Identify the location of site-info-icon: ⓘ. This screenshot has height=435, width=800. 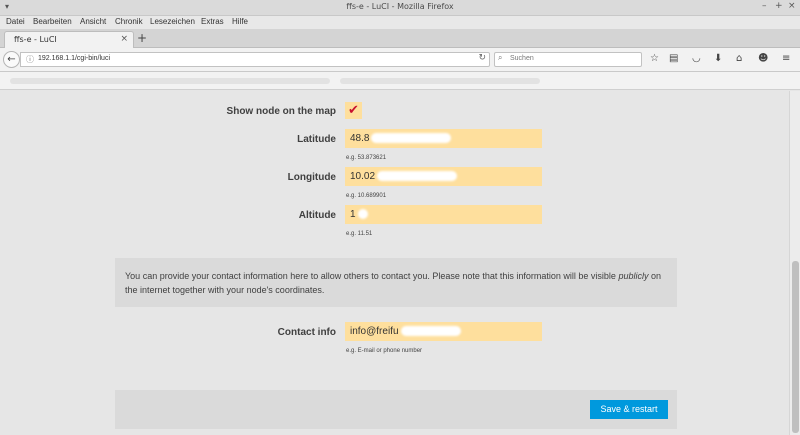
(30, 59).